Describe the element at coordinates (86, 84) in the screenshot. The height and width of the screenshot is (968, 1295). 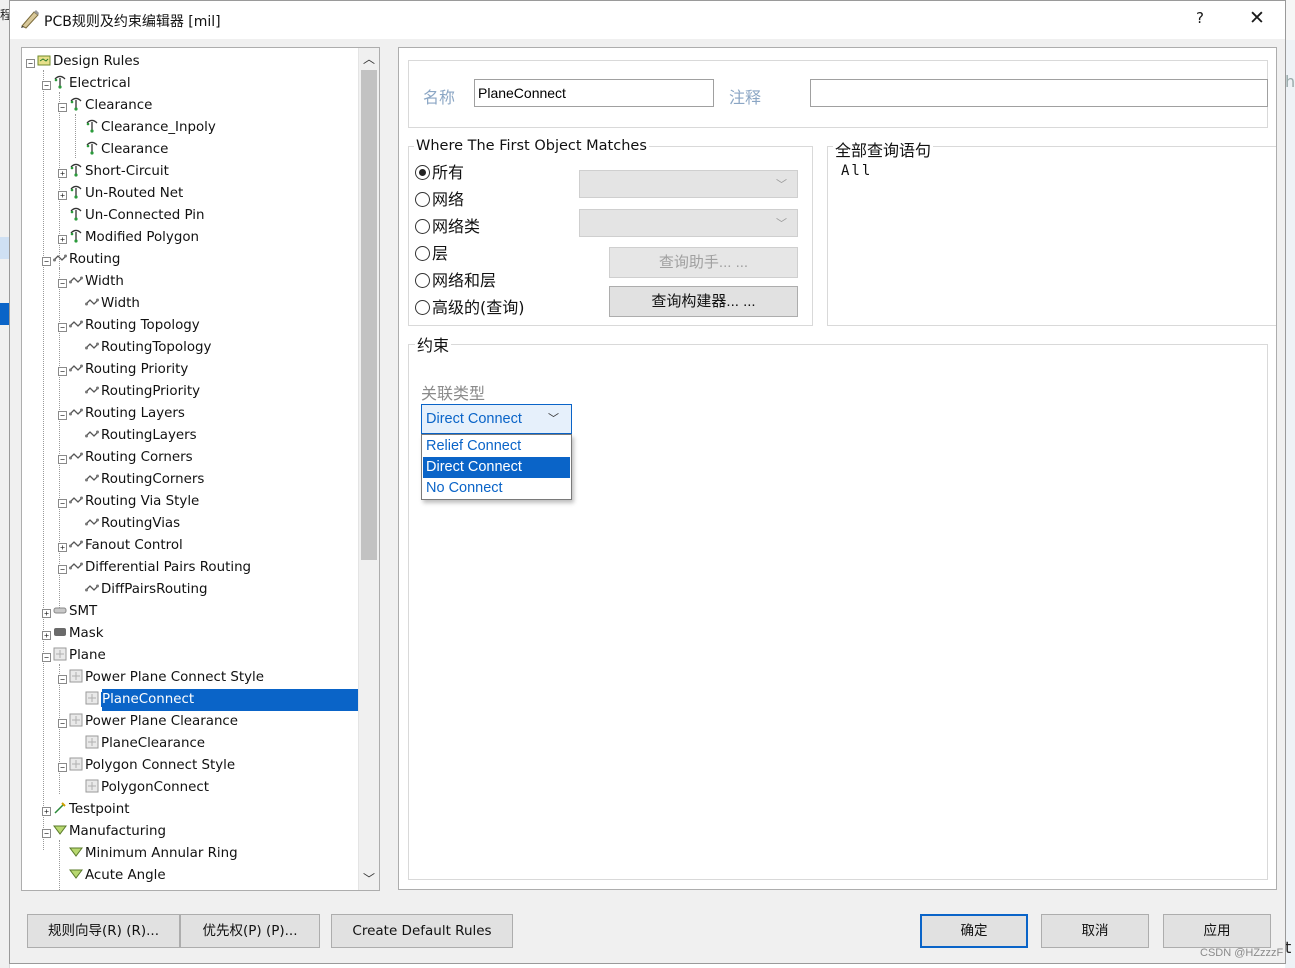
I see `tree-item: − Electrical` at that location.